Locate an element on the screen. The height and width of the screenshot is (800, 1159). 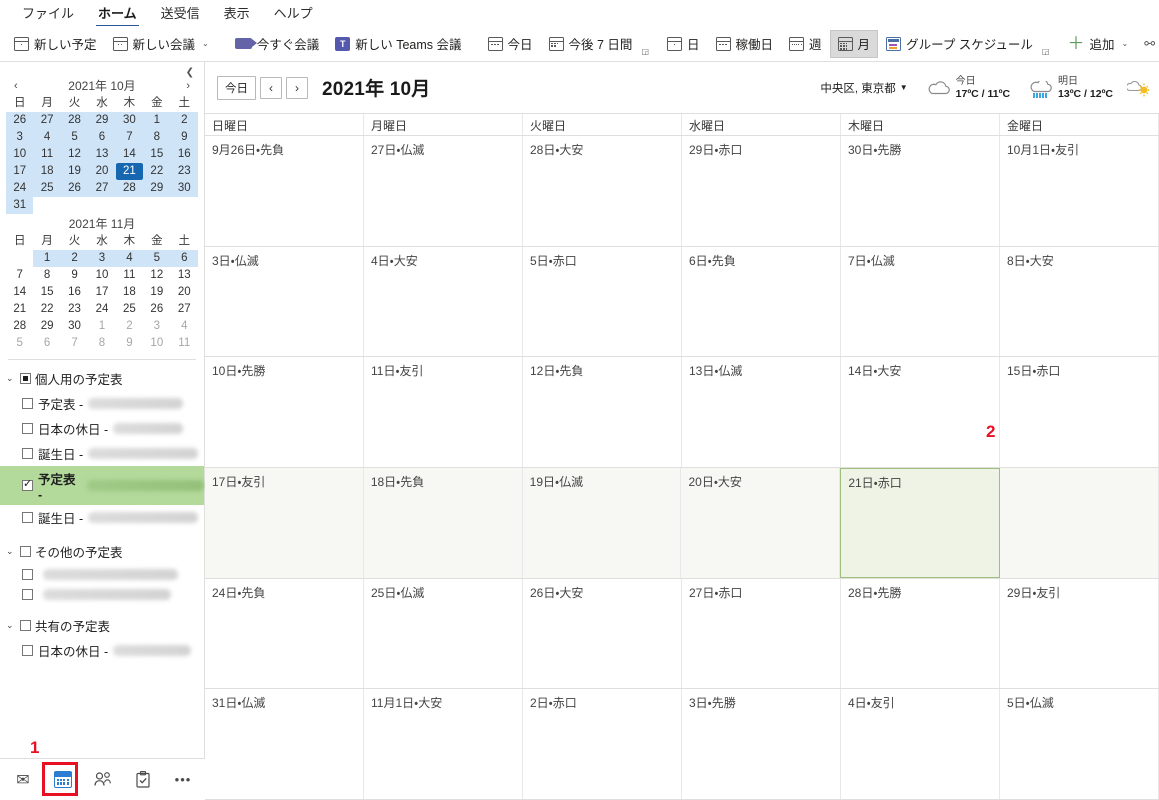
chevron-down-icon: ▼ is located at coordinates (904, 87).